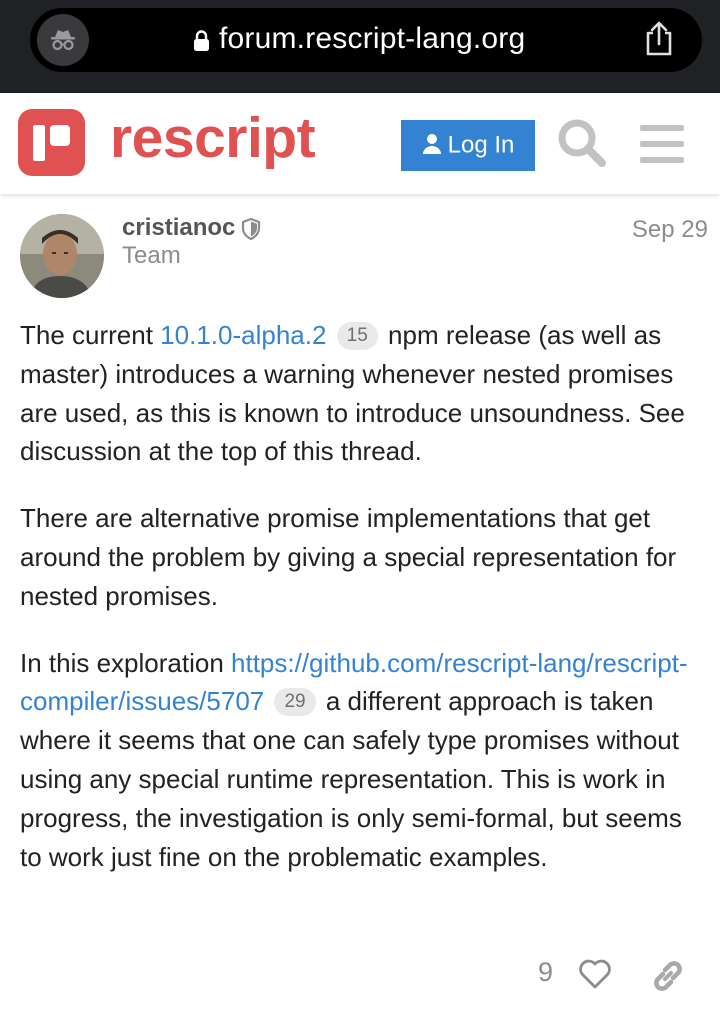 The width and height of the screenshot is (720, 1011). Describe the element at coordinates (90, 335) in the screenshot. I see `paragraph-text: The current` at that location.